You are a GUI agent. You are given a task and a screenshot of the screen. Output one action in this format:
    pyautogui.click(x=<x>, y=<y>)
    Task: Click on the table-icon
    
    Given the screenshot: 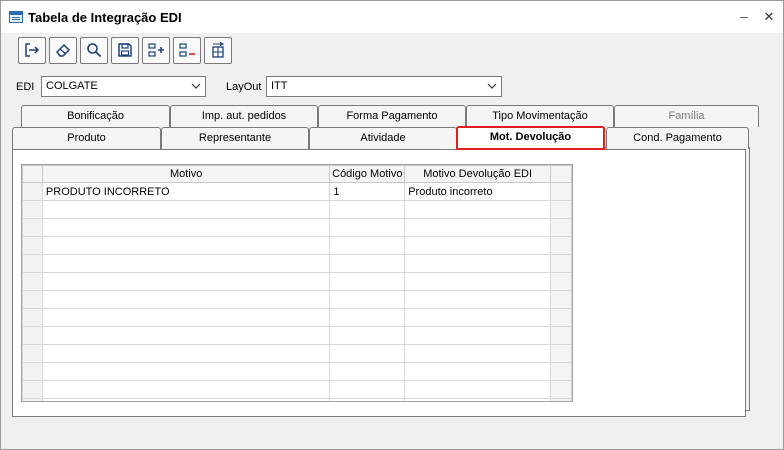 What is the action you would take?
    pyautogui.click(x=218, y=50)
    